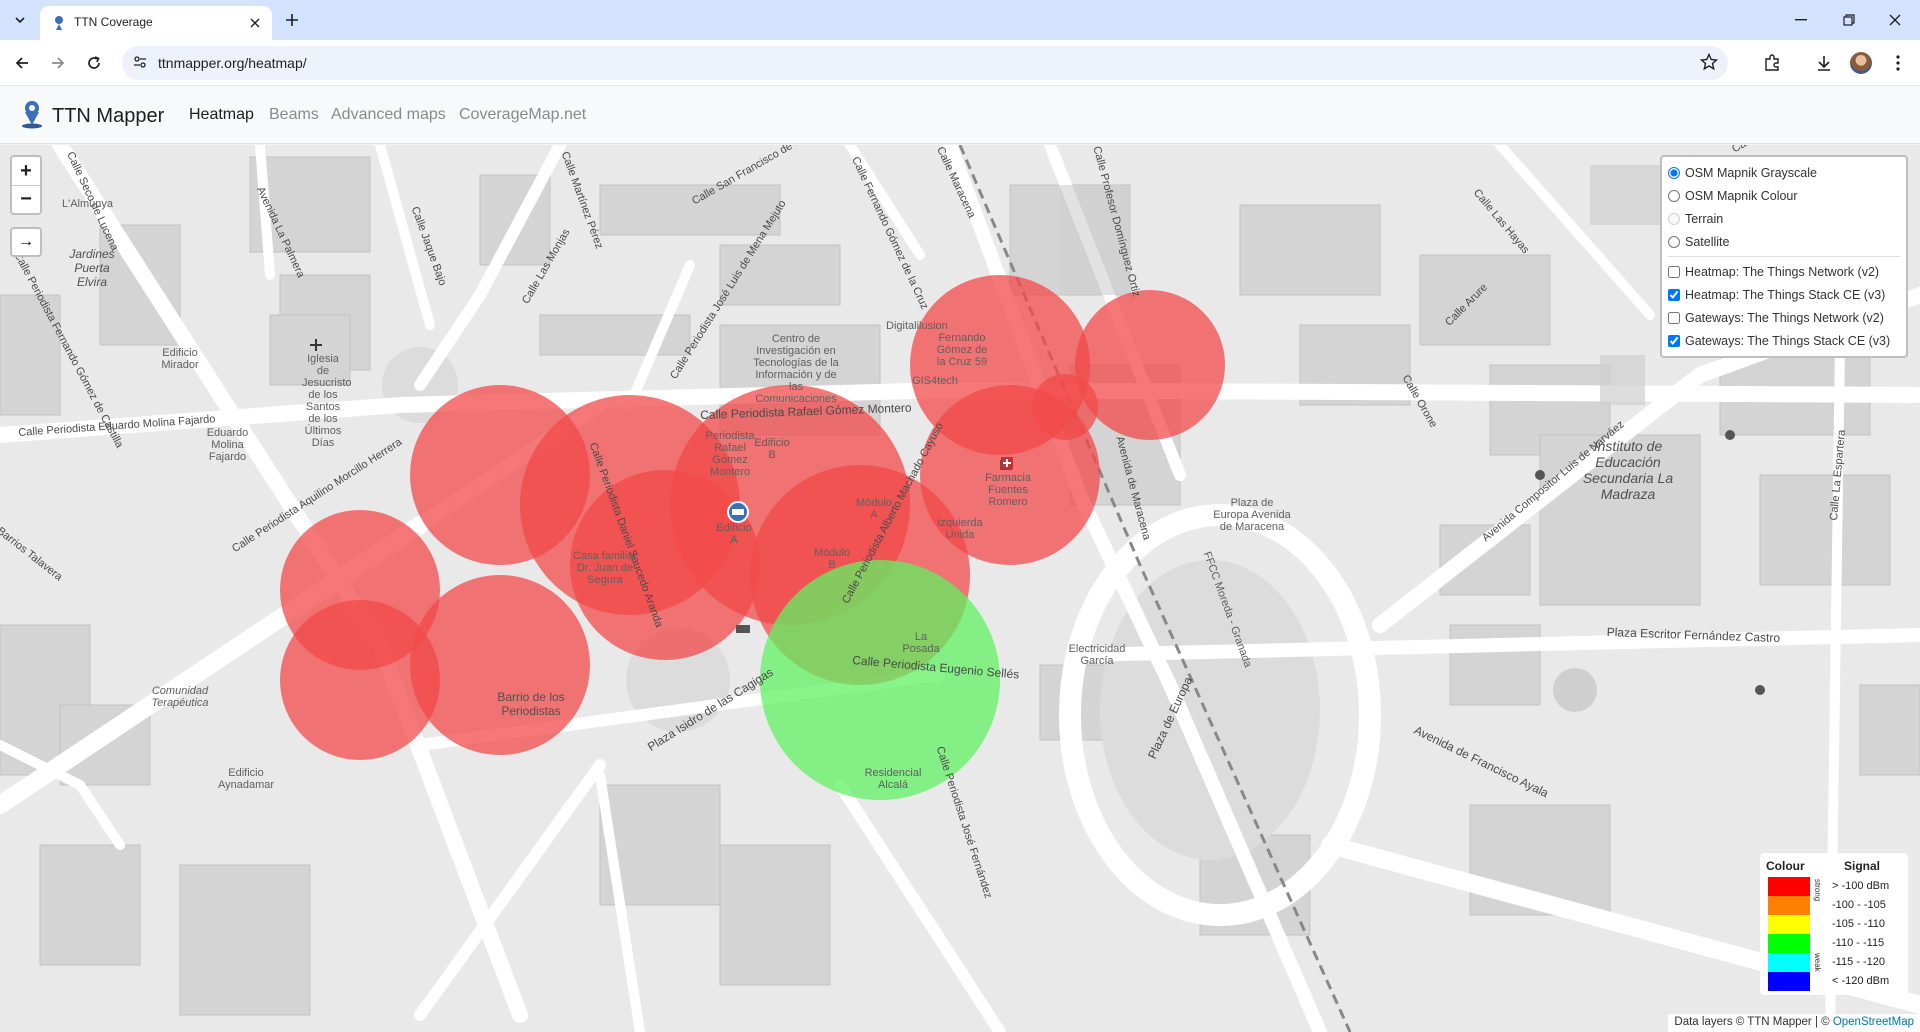 This screenshot has height=1032, width=1920. What do you see at coordinates (58, 63) in the screenshot?
I see `forward-arrow-icon` at bounding box center [58, 63].